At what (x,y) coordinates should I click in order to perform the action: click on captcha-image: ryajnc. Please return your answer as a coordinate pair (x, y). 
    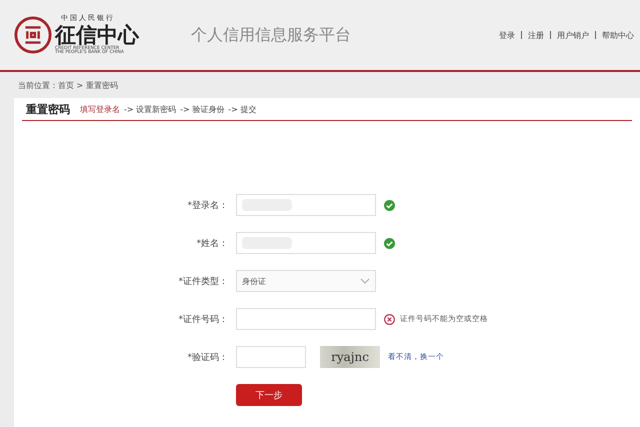
    Looking at the image, I should click on (350, 357).